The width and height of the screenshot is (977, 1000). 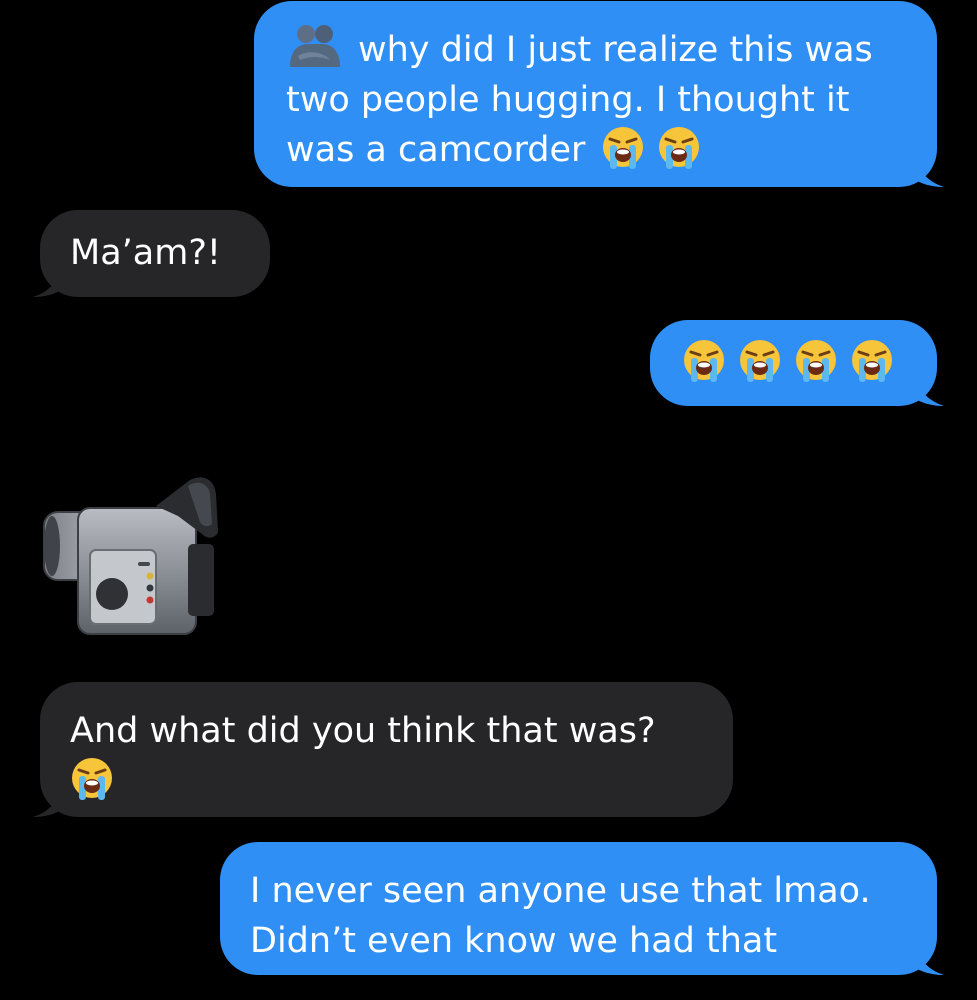 I want to click on received-message-bubble: Ma’am?!, so click(x=151, y=253).